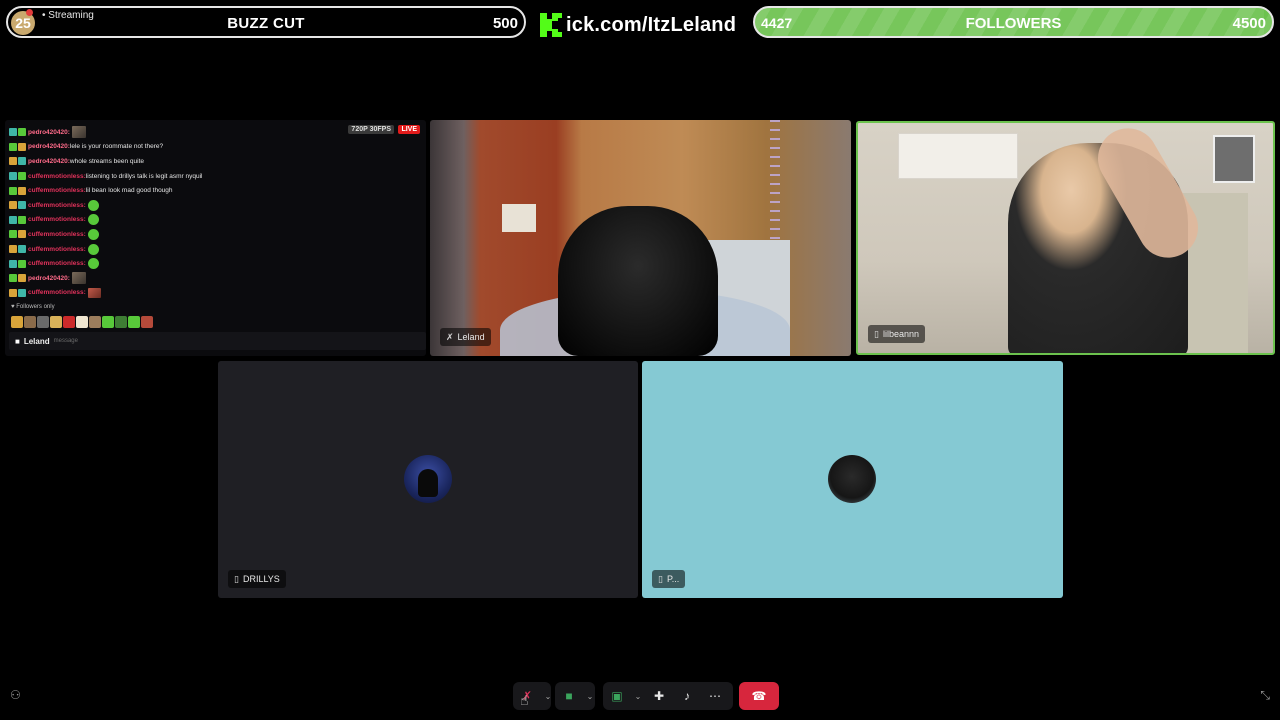 This screenshot has width=1280, height=720. I want to click on activity-status-icon: ⚇, so click(15, 695).